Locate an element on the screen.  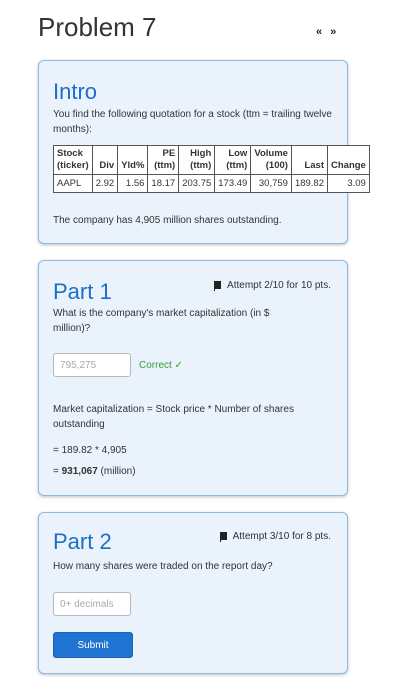
intro-title: Intro is located at coordinates (75, 91).